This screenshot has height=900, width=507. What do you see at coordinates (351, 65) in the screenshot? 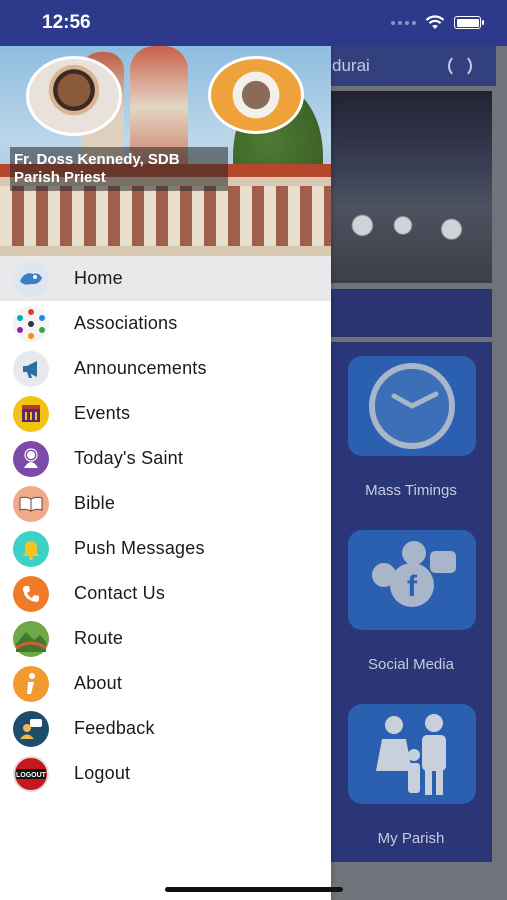
I see `bg-header-title: durai` at bounding box center [351, 65].